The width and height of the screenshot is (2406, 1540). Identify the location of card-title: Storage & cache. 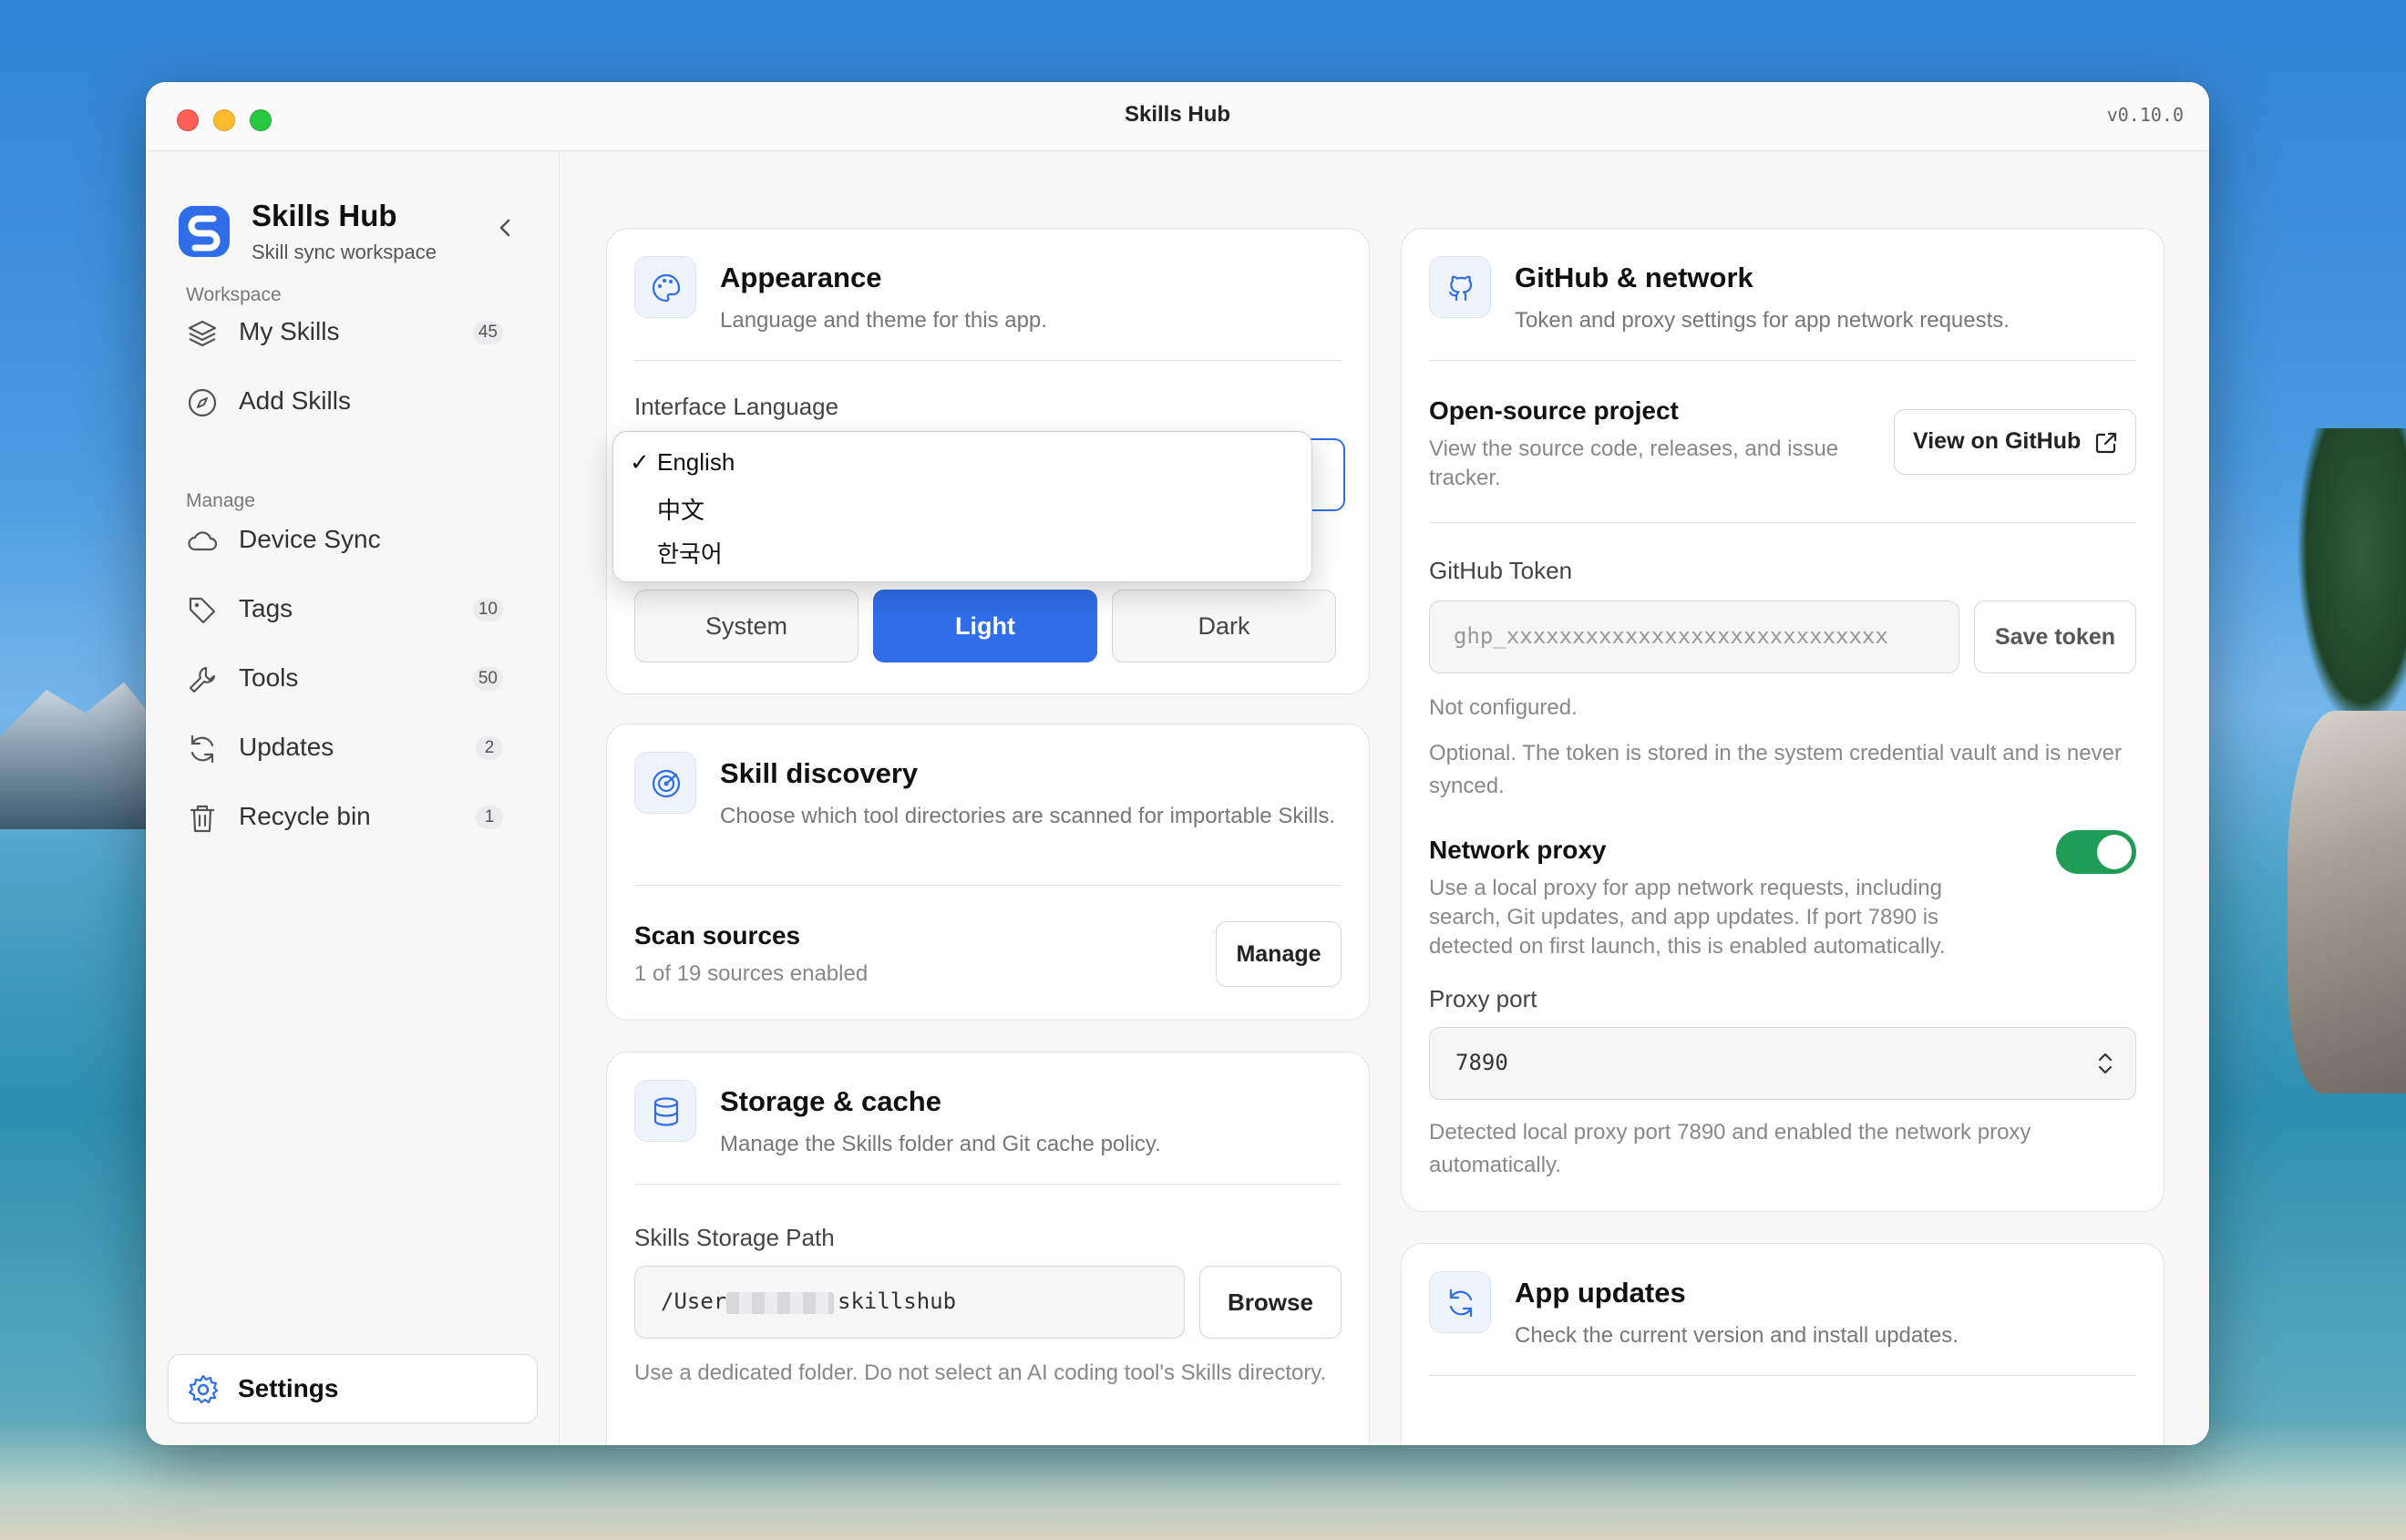
(831, 1101).